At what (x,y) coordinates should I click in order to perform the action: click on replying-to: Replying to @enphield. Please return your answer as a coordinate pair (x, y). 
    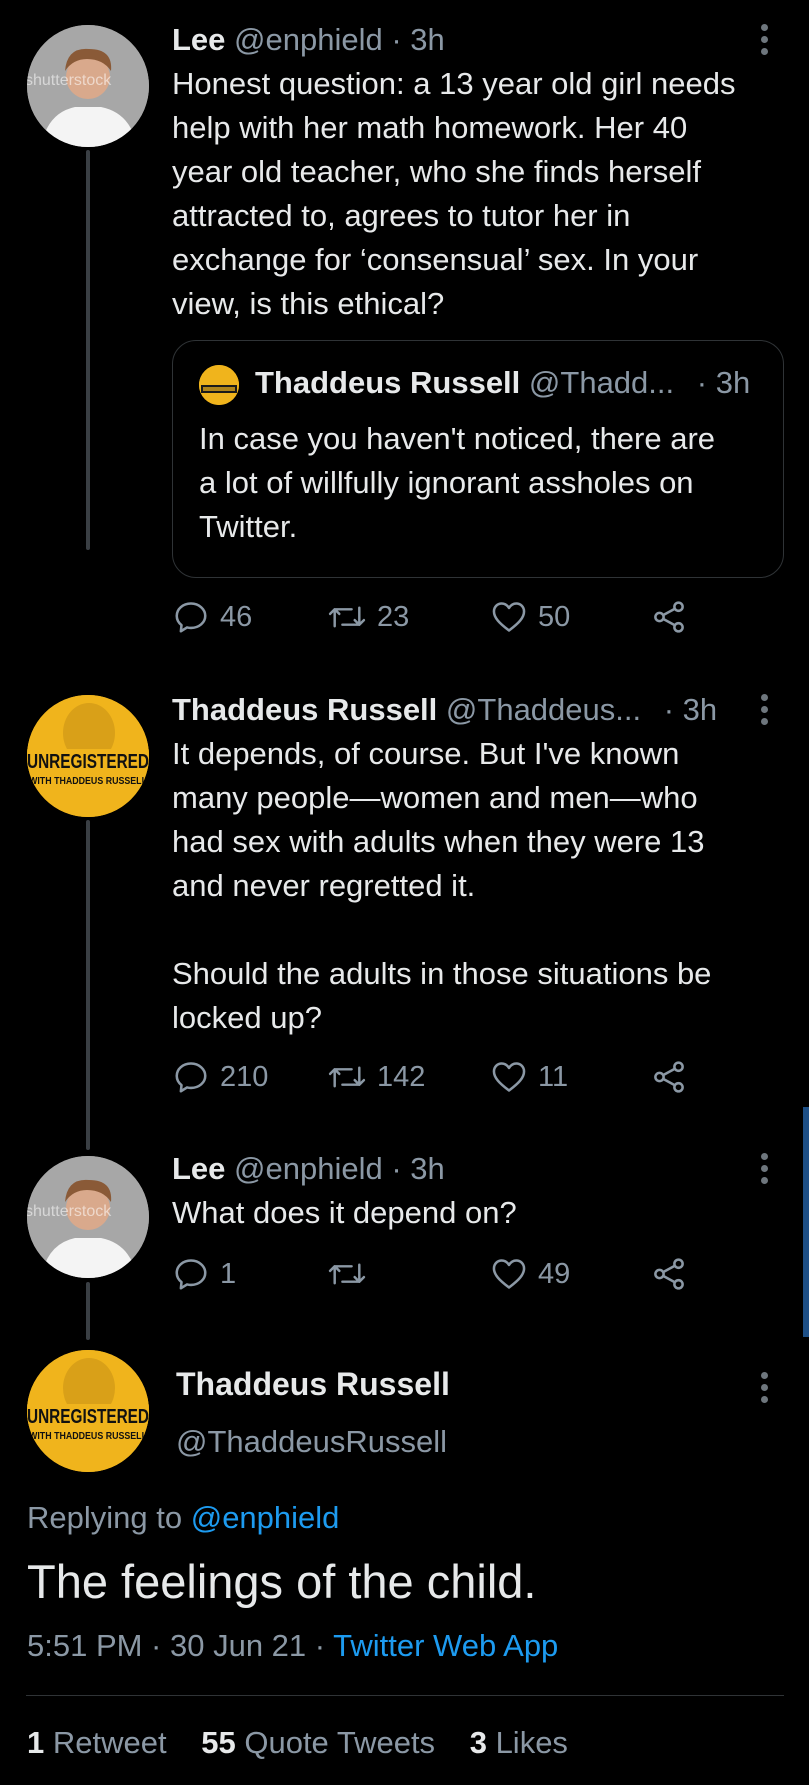
    Looking at the image, I should click on (183, 1518).